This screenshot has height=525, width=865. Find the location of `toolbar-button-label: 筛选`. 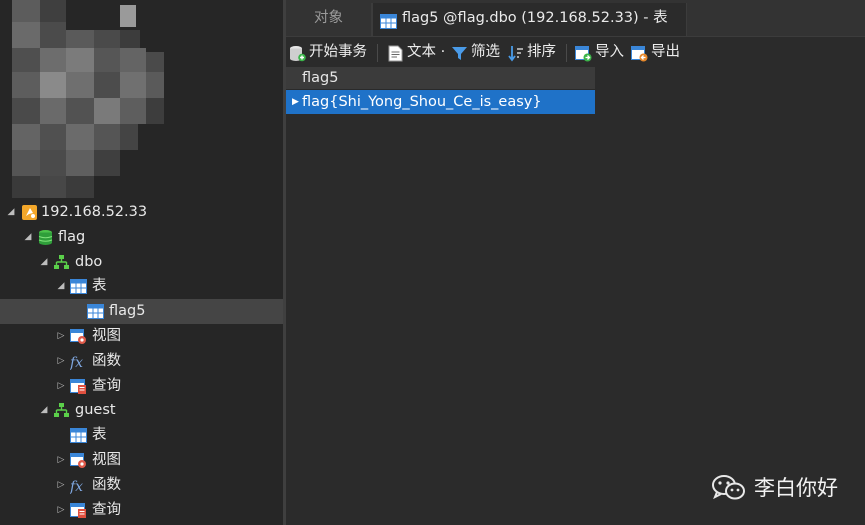

toolbar-button-label: 筛选 is located at coordinates (485, 52).